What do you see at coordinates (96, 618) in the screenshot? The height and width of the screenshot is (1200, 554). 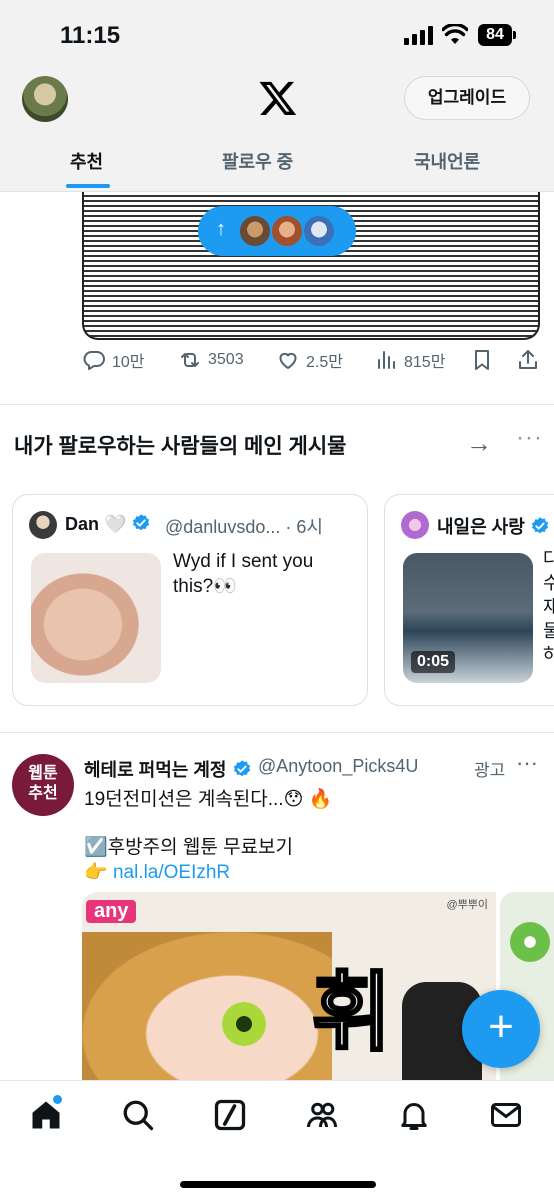 I see `card-thumbnail` at bounding box center [96, 618].